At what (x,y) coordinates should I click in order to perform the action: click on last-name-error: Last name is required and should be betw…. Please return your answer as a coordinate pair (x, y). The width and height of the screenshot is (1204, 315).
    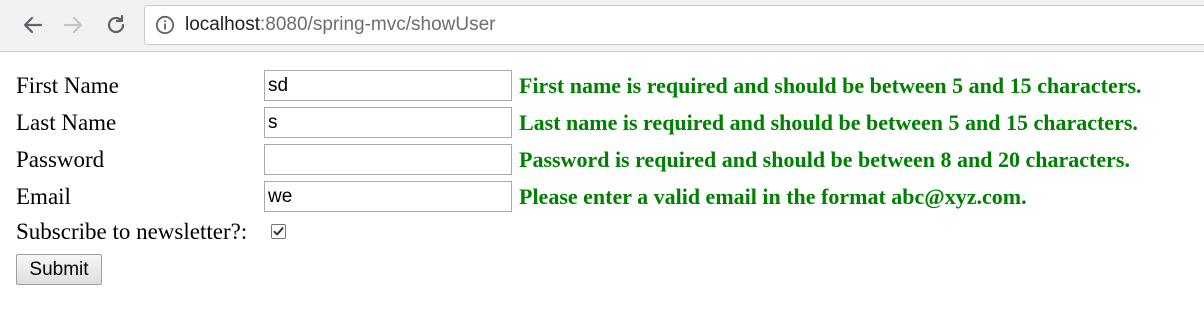
    Looking at the image, I should click on (828, 122).